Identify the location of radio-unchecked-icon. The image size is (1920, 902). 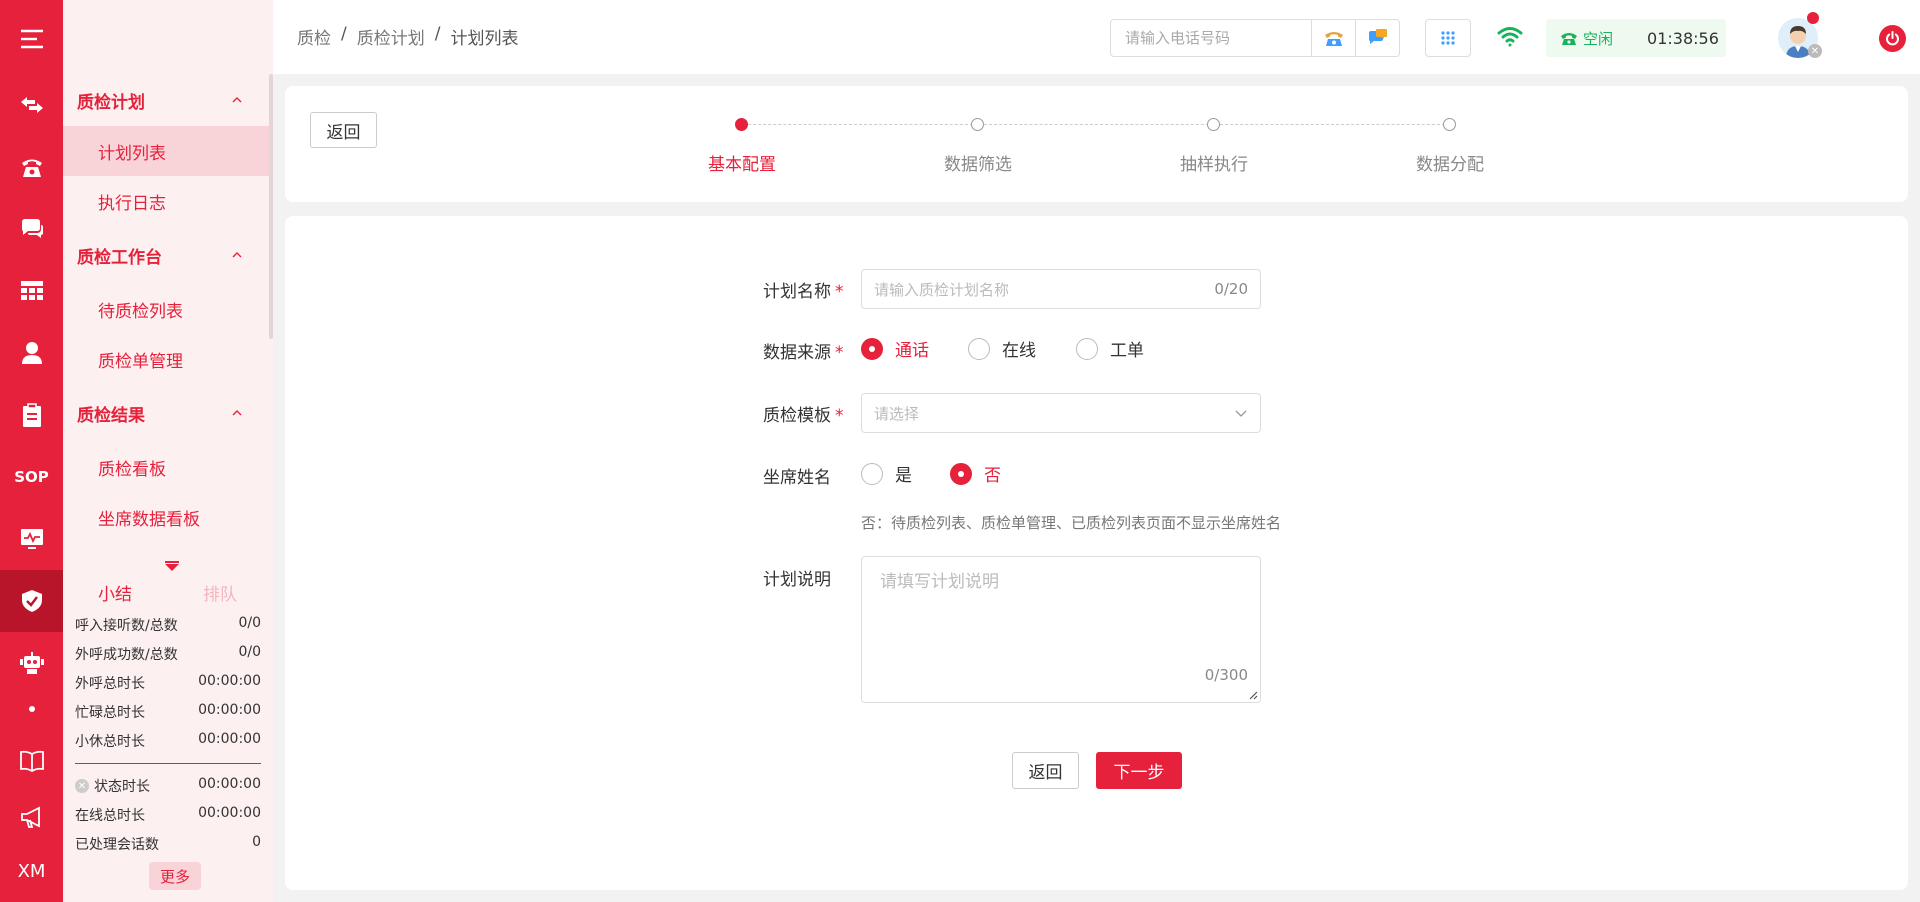
(872, 473).